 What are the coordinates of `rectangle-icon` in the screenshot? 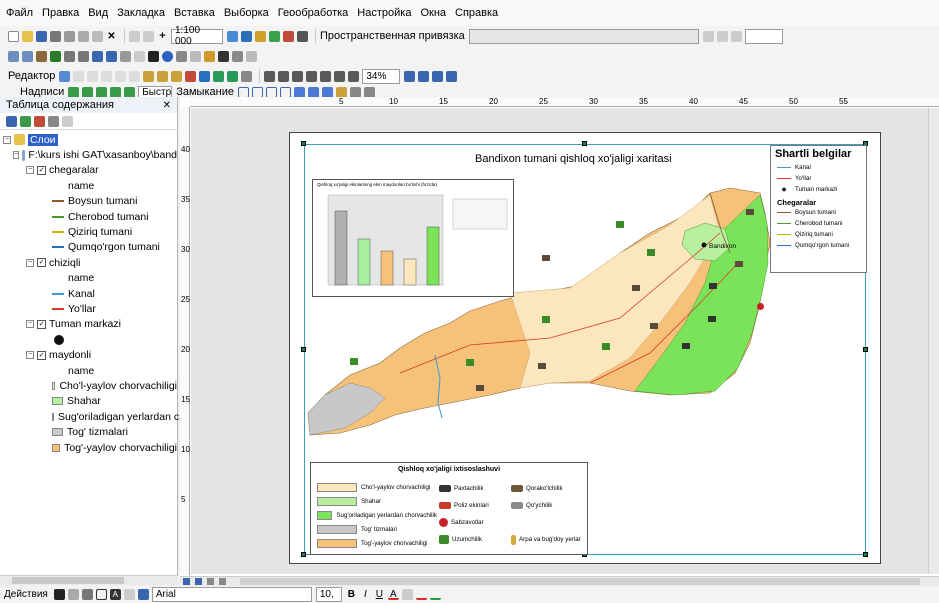 It's located at (101, 594).